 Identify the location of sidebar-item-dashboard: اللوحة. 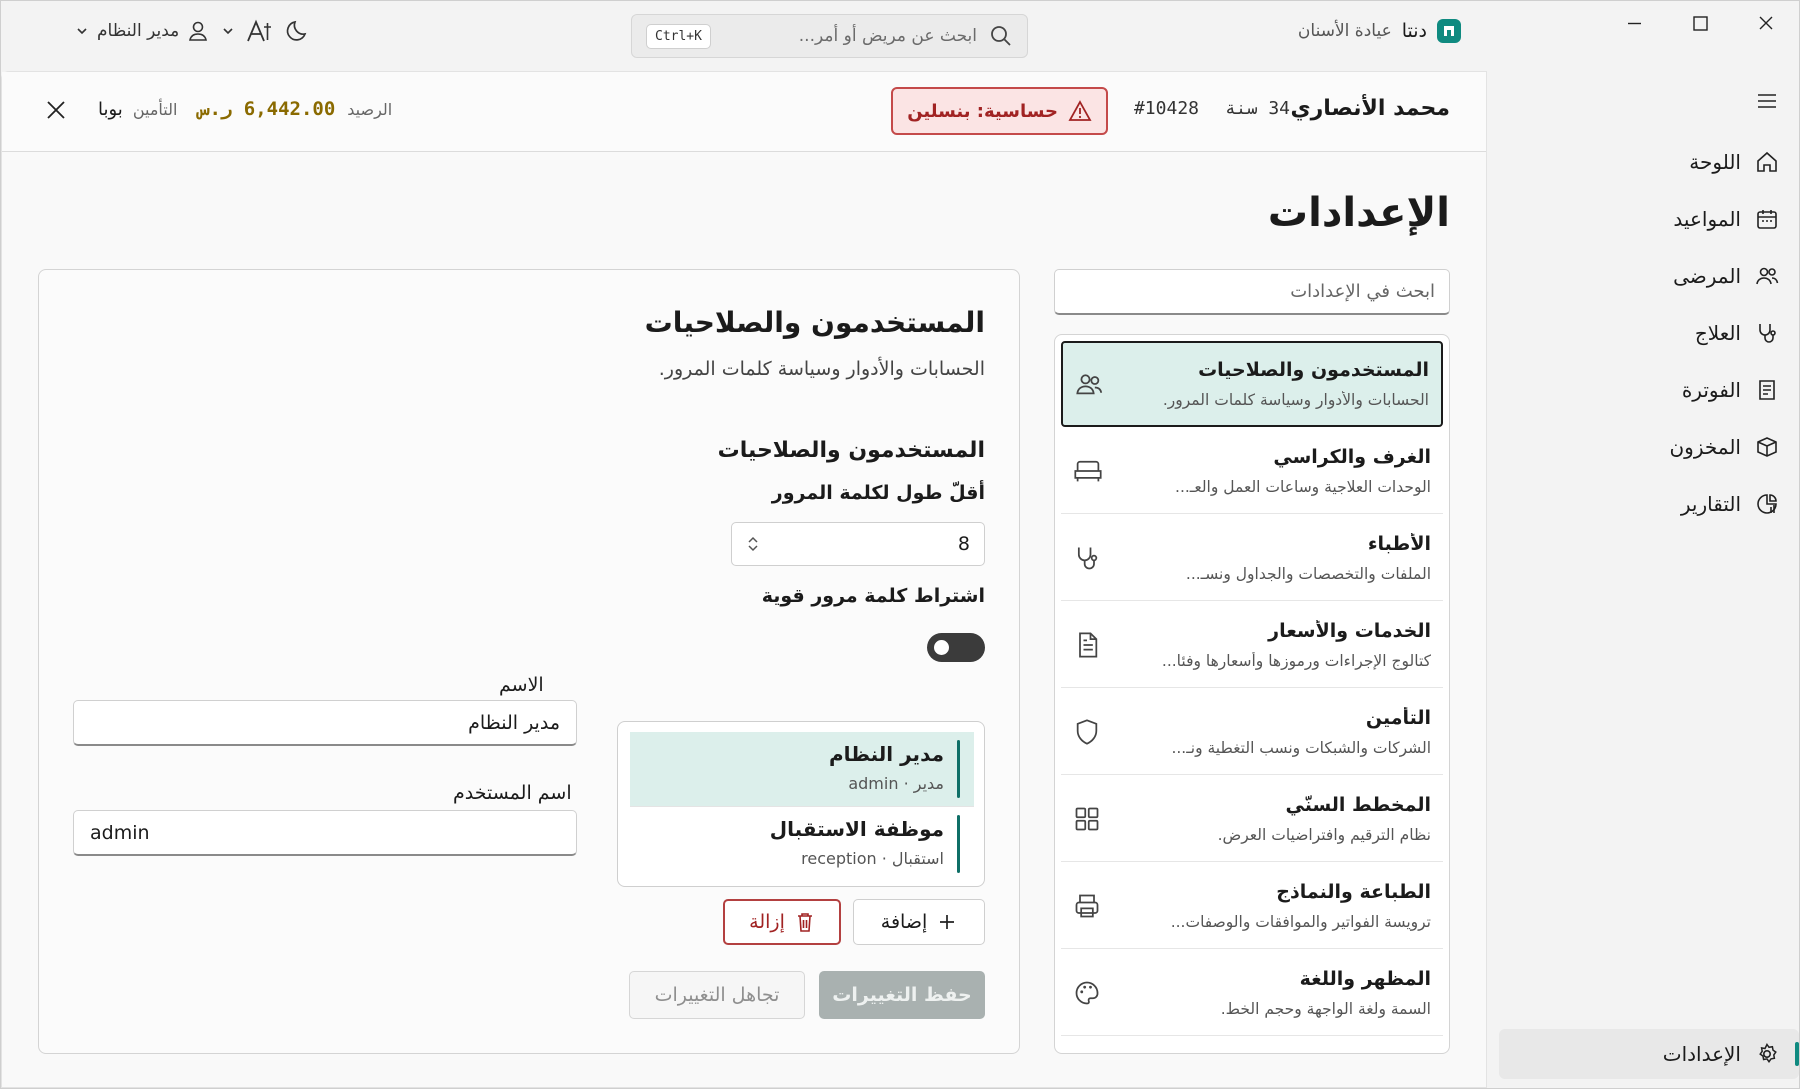
(1649, 162).